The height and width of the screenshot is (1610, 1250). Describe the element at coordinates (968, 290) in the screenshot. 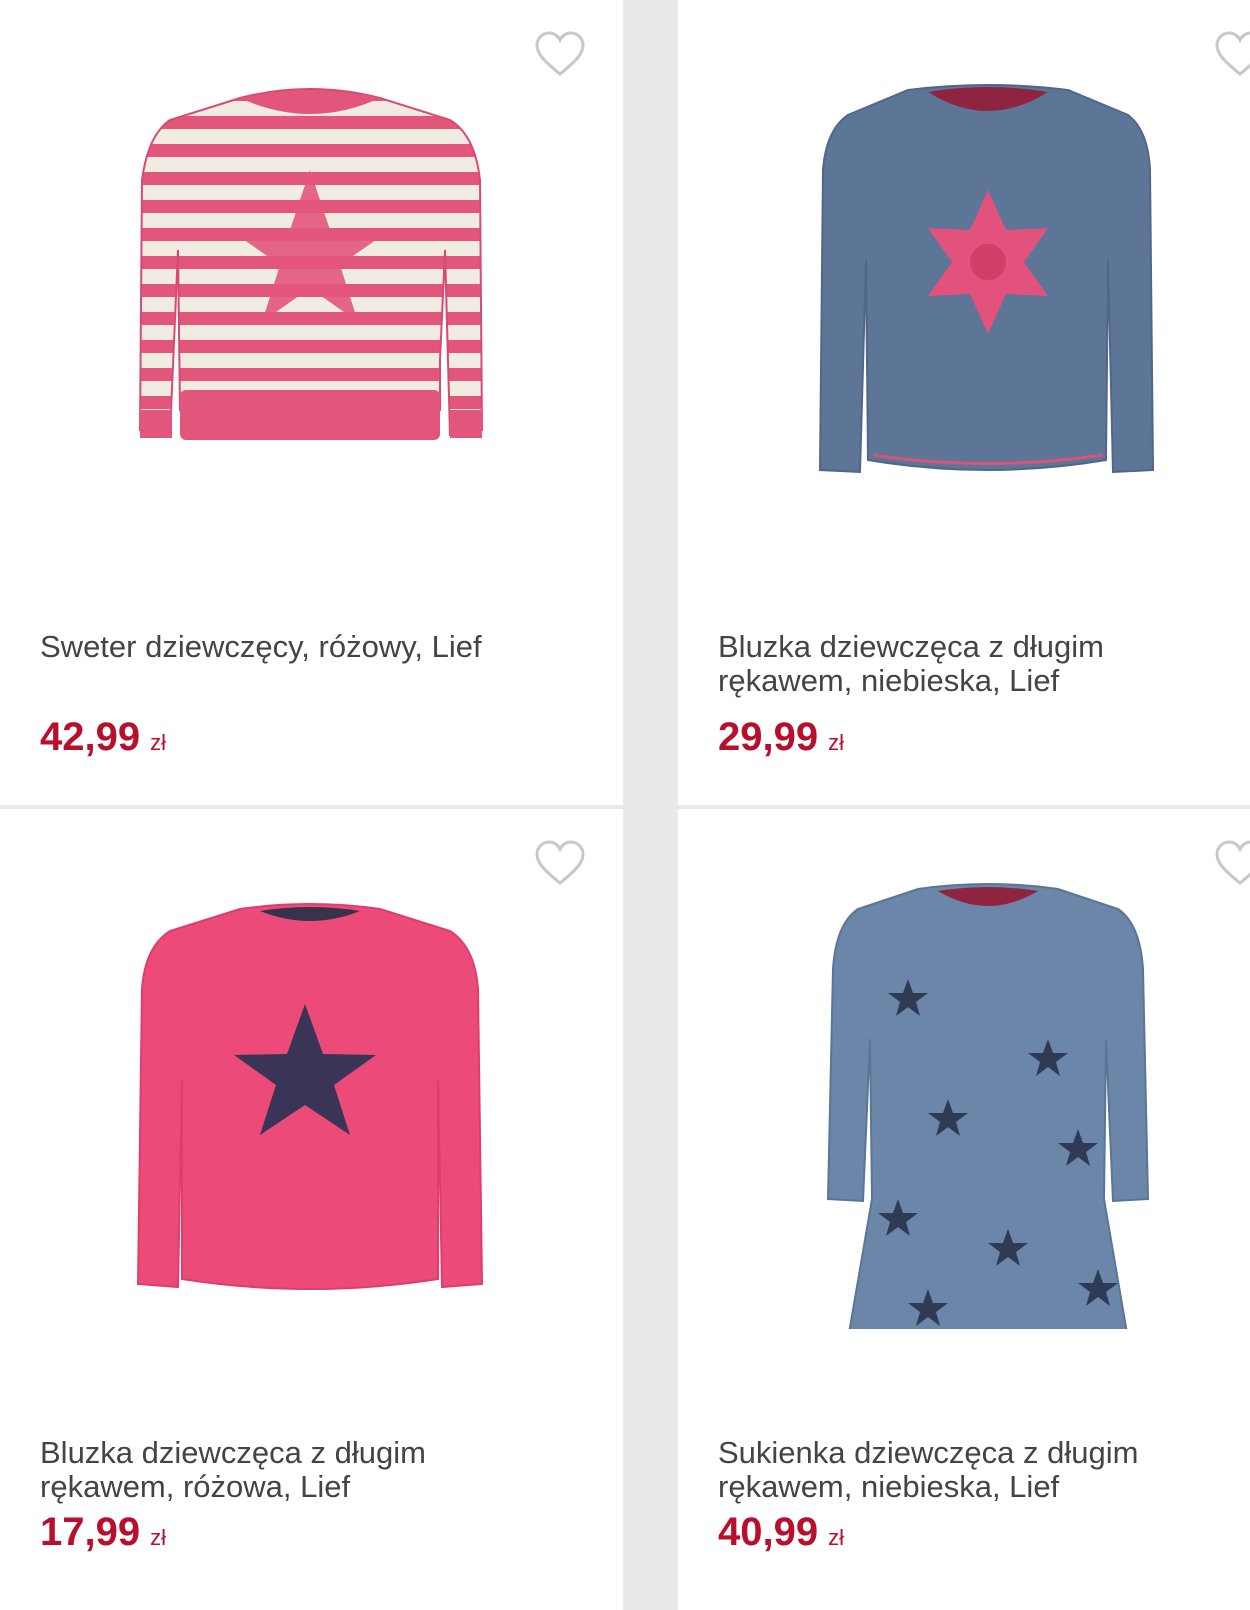

I see `blue-snowflake-blouse-image` at that location.